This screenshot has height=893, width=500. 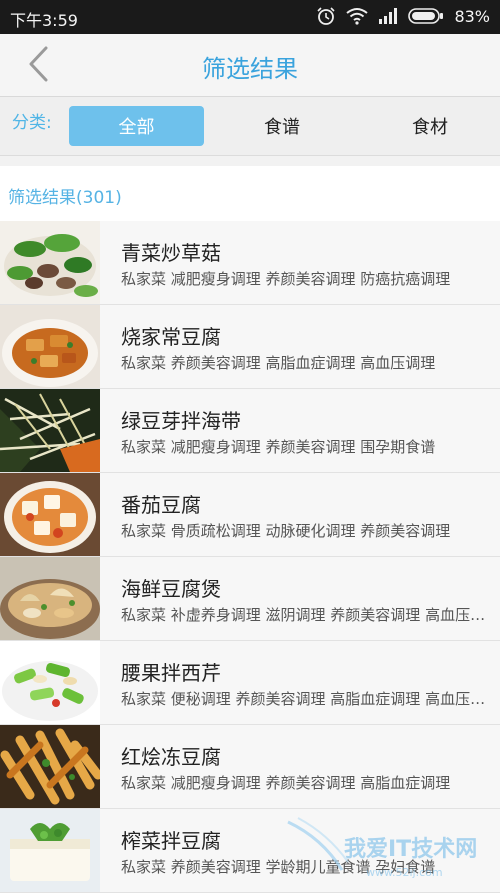 What do you see at coordinates (250, 431) in the screenshot?
I see `list-item: 绿豆芽拌海带 私家菜 减肥瘦身调理 养颜美容调理 围孕期食谱` at bounding box center [250, 431].